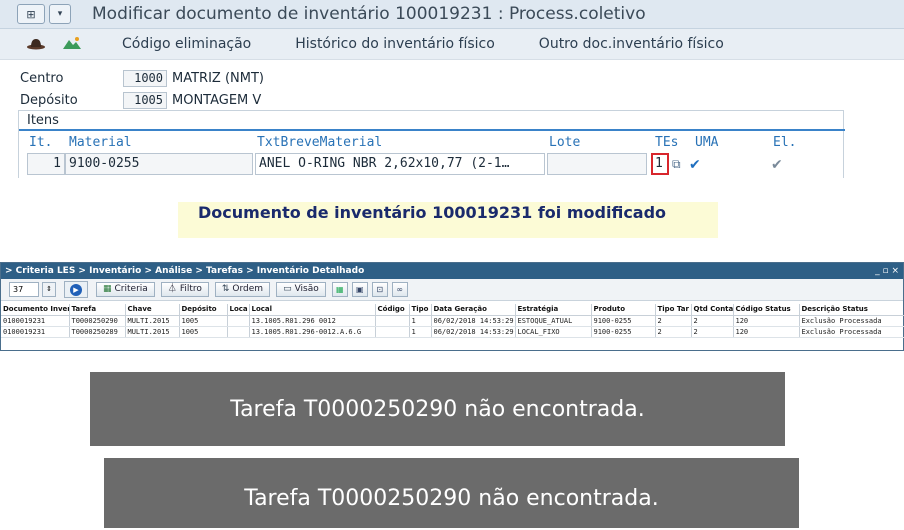  Describe the element at coordinates (851, 310) in the screenshot. I see `col-descricao-status: Descrição Status` at that location.